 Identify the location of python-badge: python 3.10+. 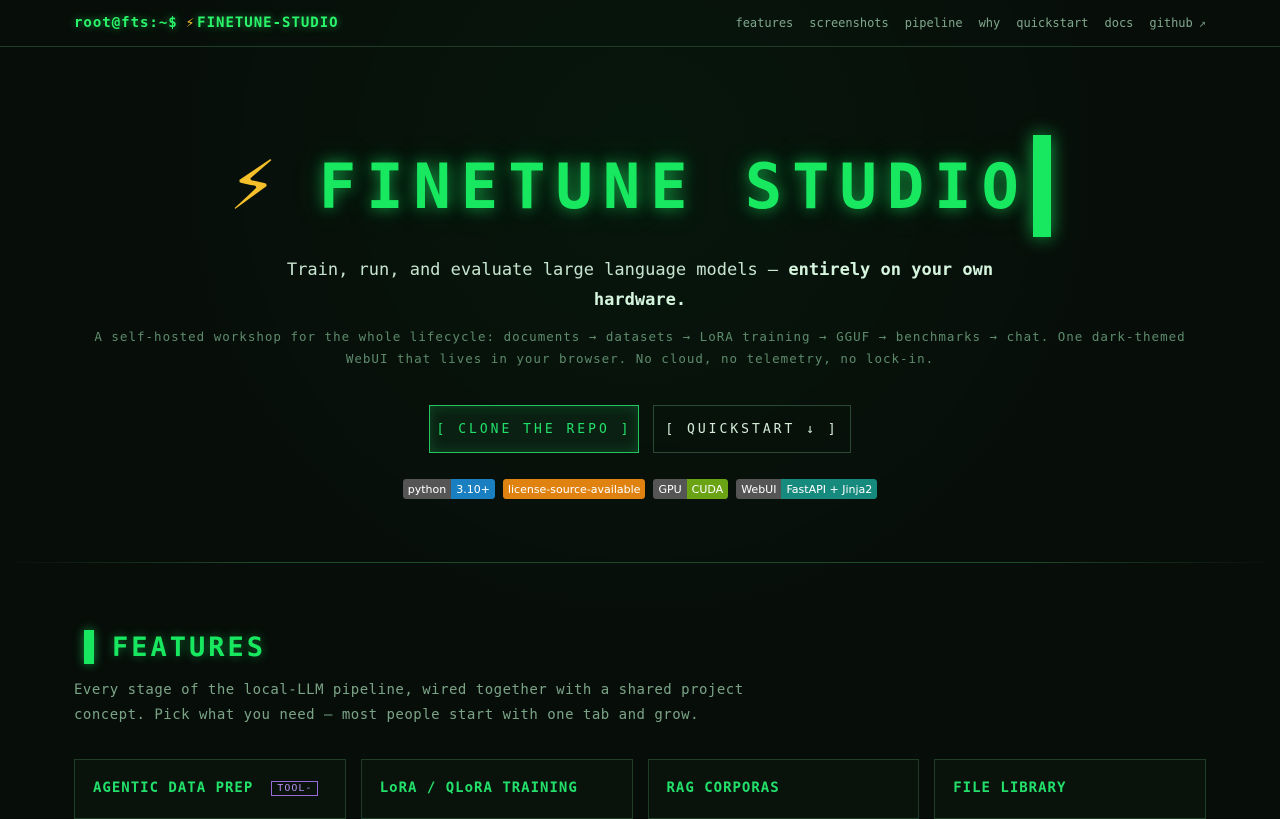
(448, 489).